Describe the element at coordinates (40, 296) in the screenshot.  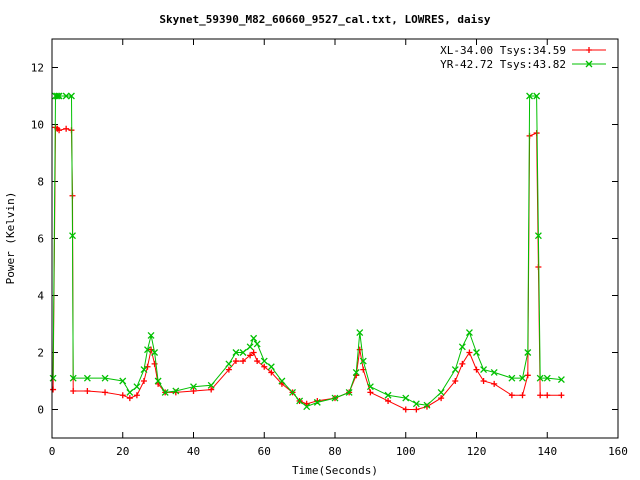
I see `y-tick-label: 4` at that location.